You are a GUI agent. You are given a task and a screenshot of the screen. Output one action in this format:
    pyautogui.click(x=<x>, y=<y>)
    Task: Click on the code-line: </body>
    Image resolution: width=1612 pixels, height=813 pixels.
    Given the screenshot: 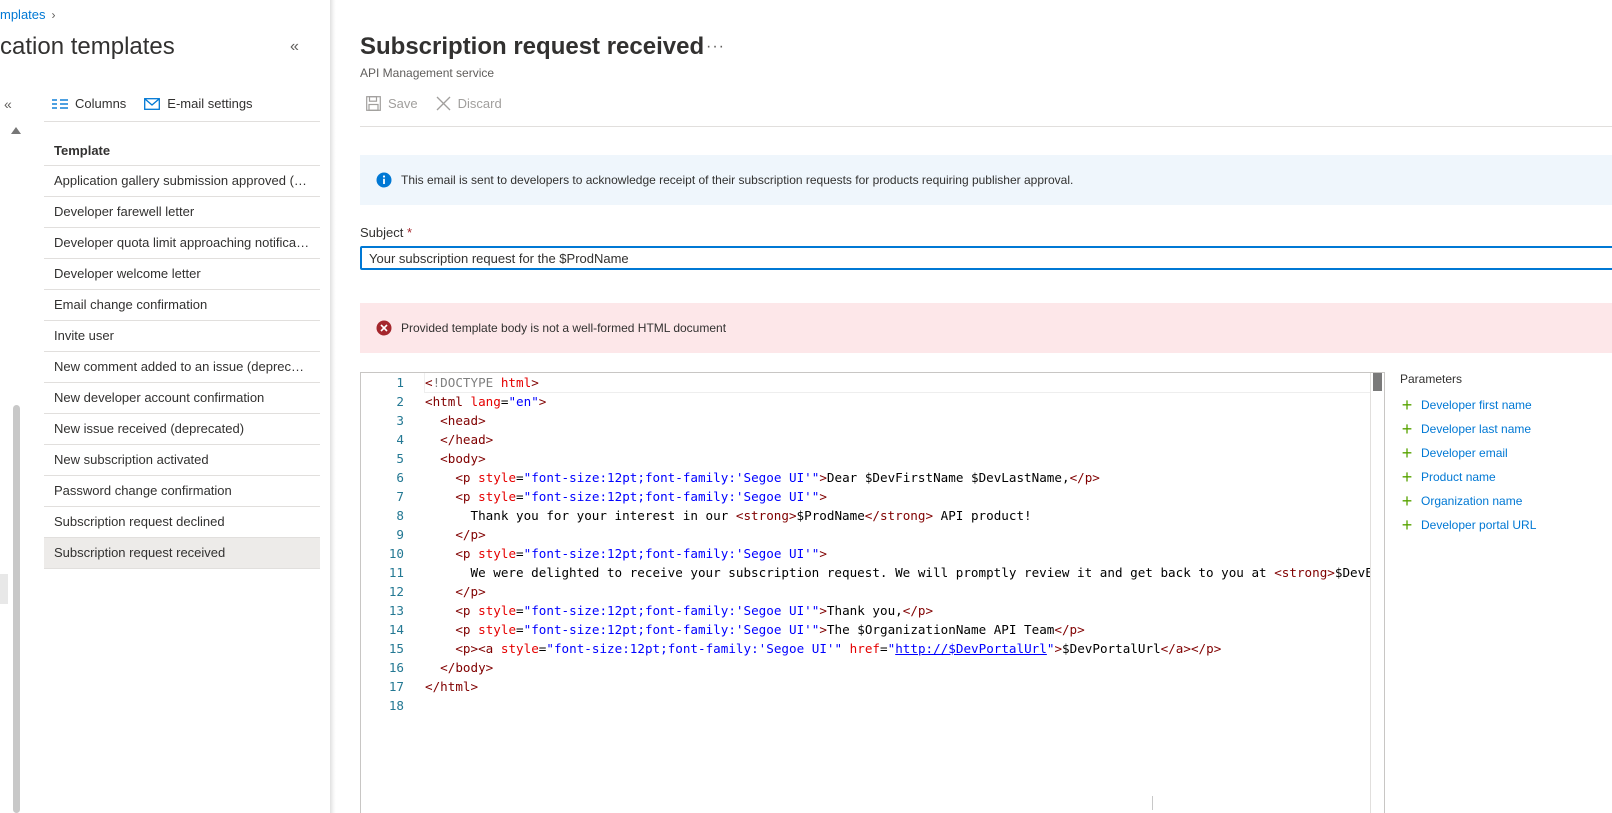 What is the action you would take?
    pyautogui.click(x=897, y=667)
    